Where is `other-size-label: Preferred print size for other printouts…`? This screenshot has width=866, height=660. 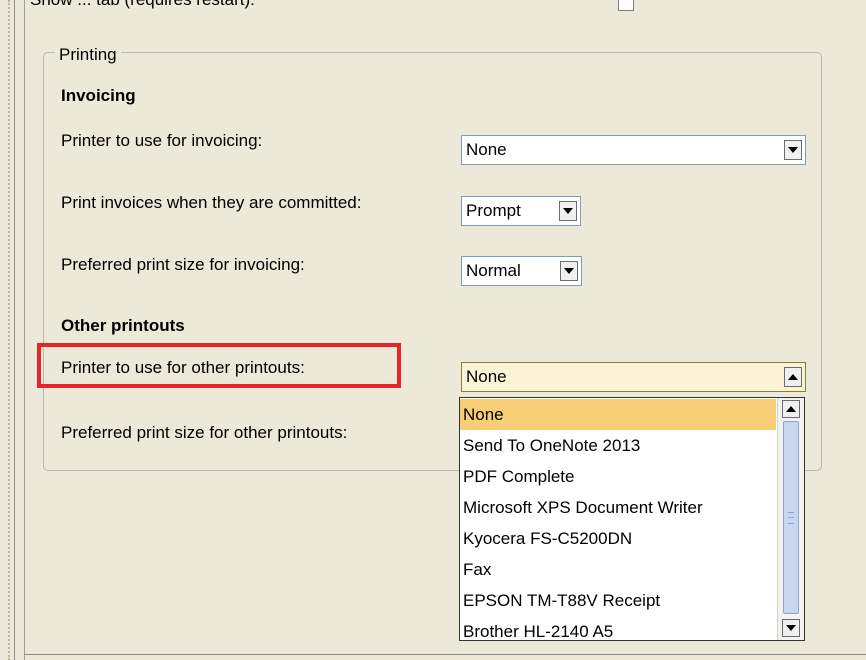 other-size-label: Preferred print size for other printouts… is located at coordinates (204, 432).